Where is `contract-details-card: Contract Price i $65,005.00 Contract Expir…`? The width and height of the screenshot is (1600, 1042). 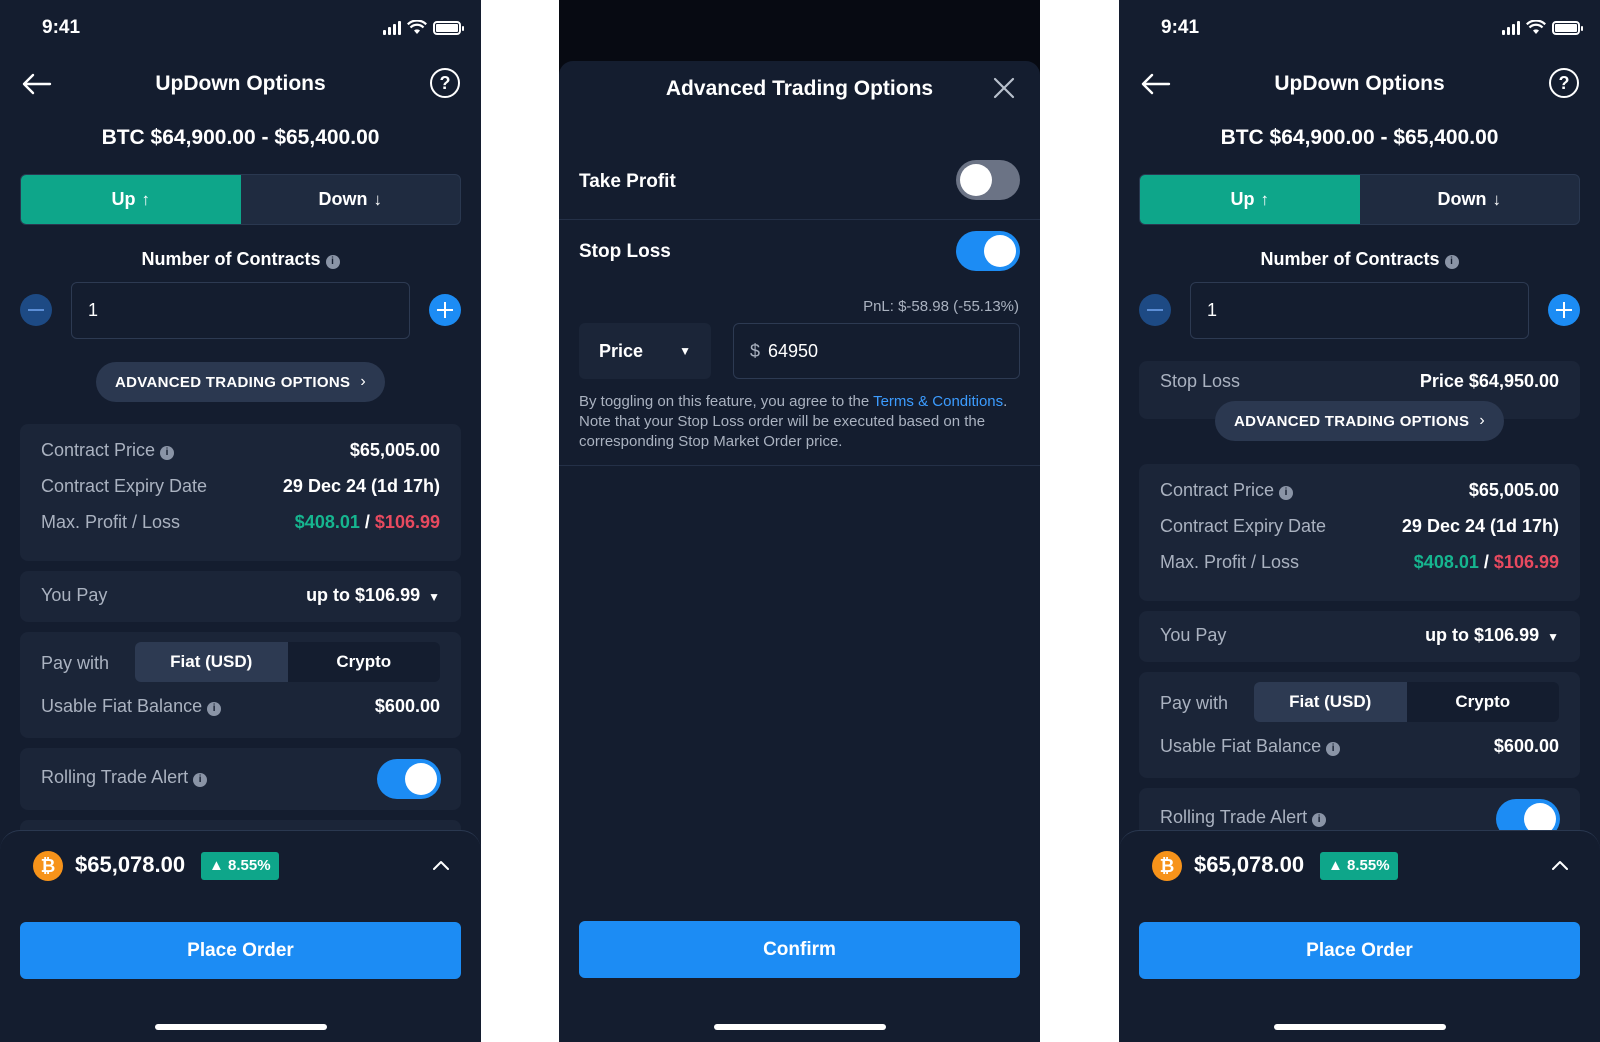 contract-details-card: Contract Price i $65,005.00 Contract Expir… is located at coordinates (240, 492).